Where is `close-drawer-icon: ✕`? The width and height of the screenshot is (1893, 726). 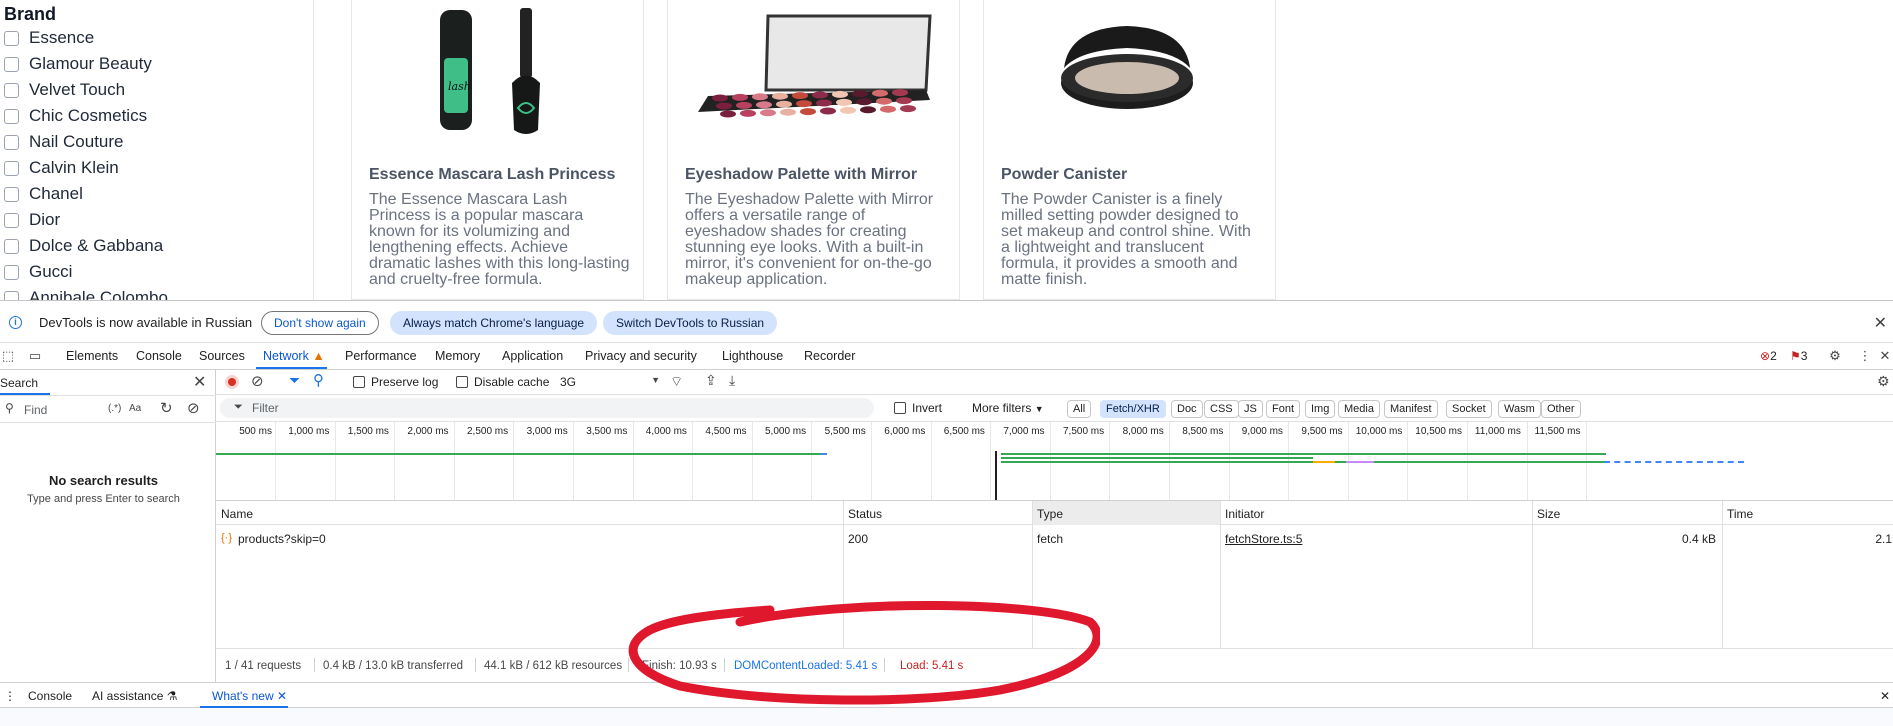
close-drawer-icon: ✕ is located at coordinates (1885, 696).